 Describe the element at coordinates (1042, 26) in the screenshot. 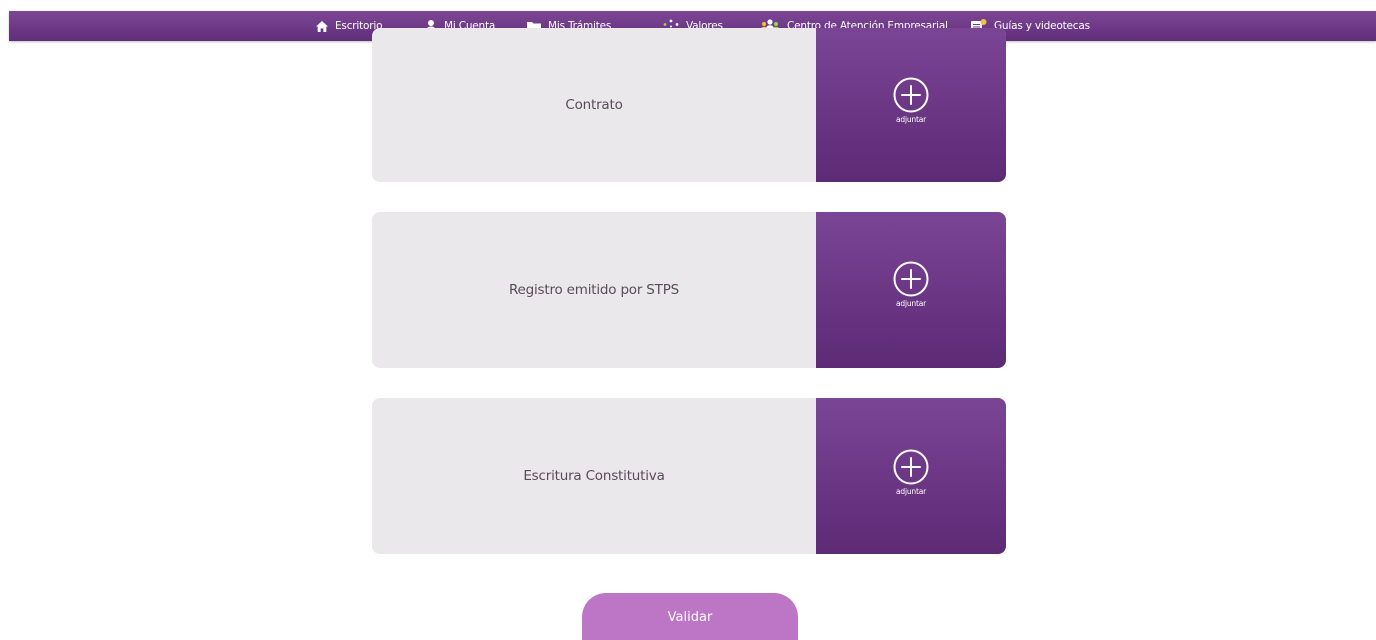

I see `nav-label-guias: Guías y videotecas` at that location.